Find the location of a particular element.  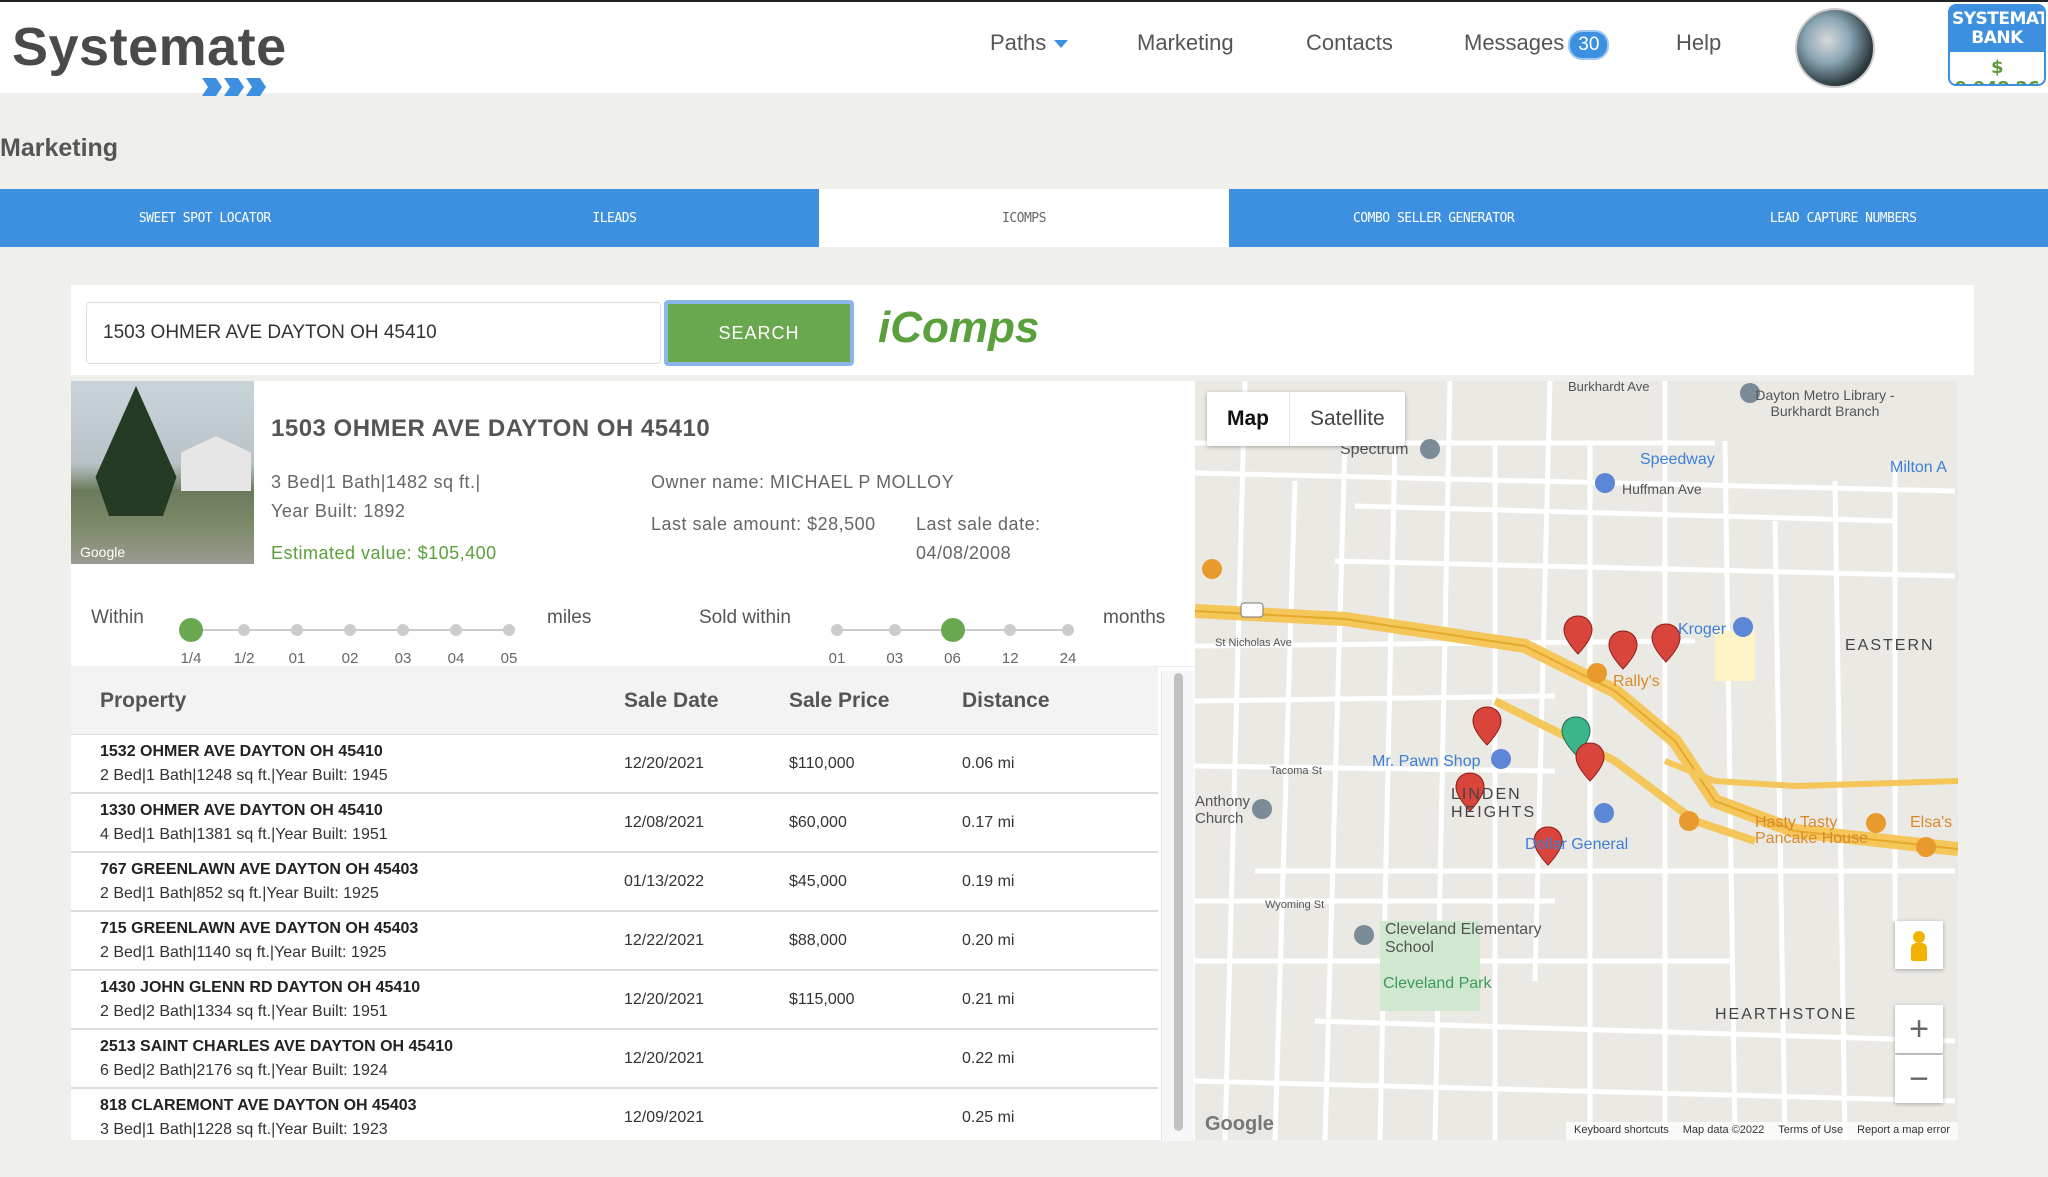

report-error-link: Report a map error is located at coordinates (1903, 1131).